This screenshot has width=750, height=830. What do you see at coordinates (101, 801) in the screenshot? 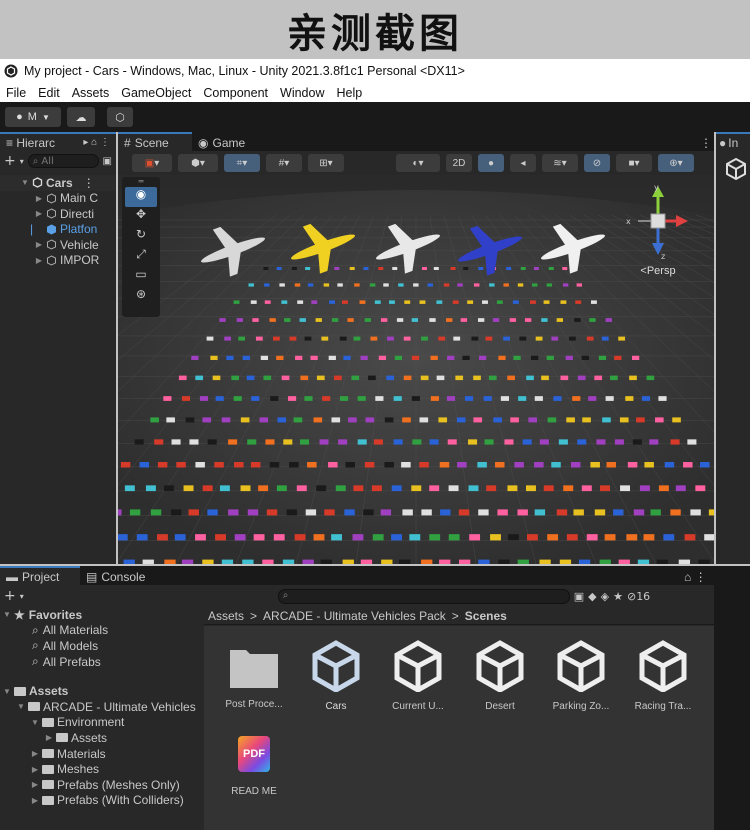
I see `folder-prefabs-with-colliders: ▶ Prefabs (With Colliders)` at bounding box center [101, 801].